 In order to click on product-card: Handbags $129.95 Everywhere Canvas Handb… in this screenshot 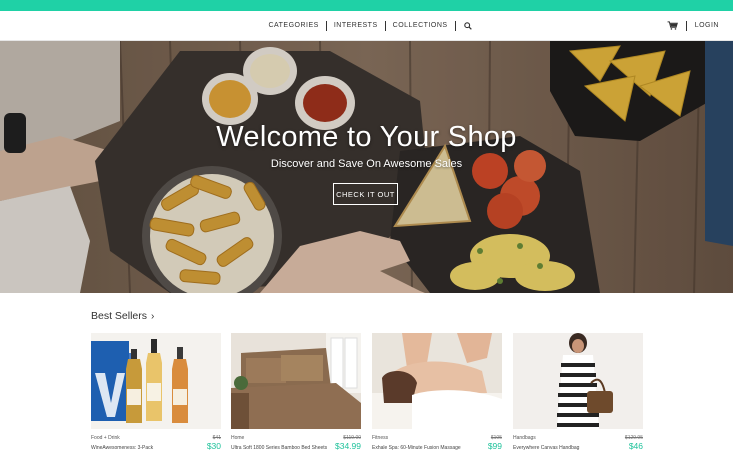, I will do `click(578, 393)`.